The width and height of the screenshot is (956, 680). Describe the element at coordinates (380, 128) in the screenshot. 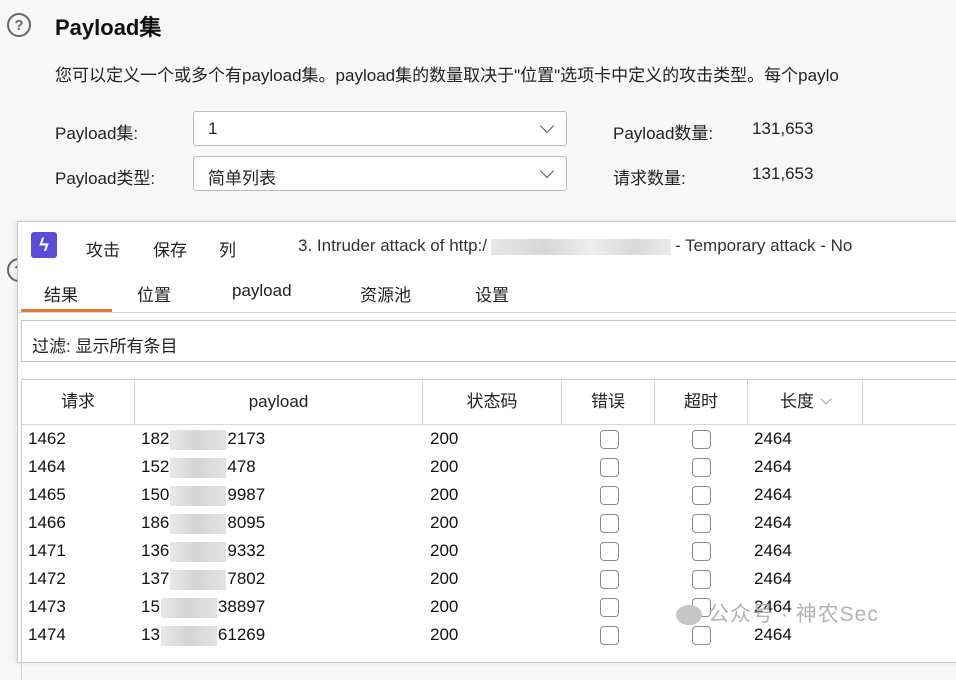

I see `payload-set-select: 1` at that location.